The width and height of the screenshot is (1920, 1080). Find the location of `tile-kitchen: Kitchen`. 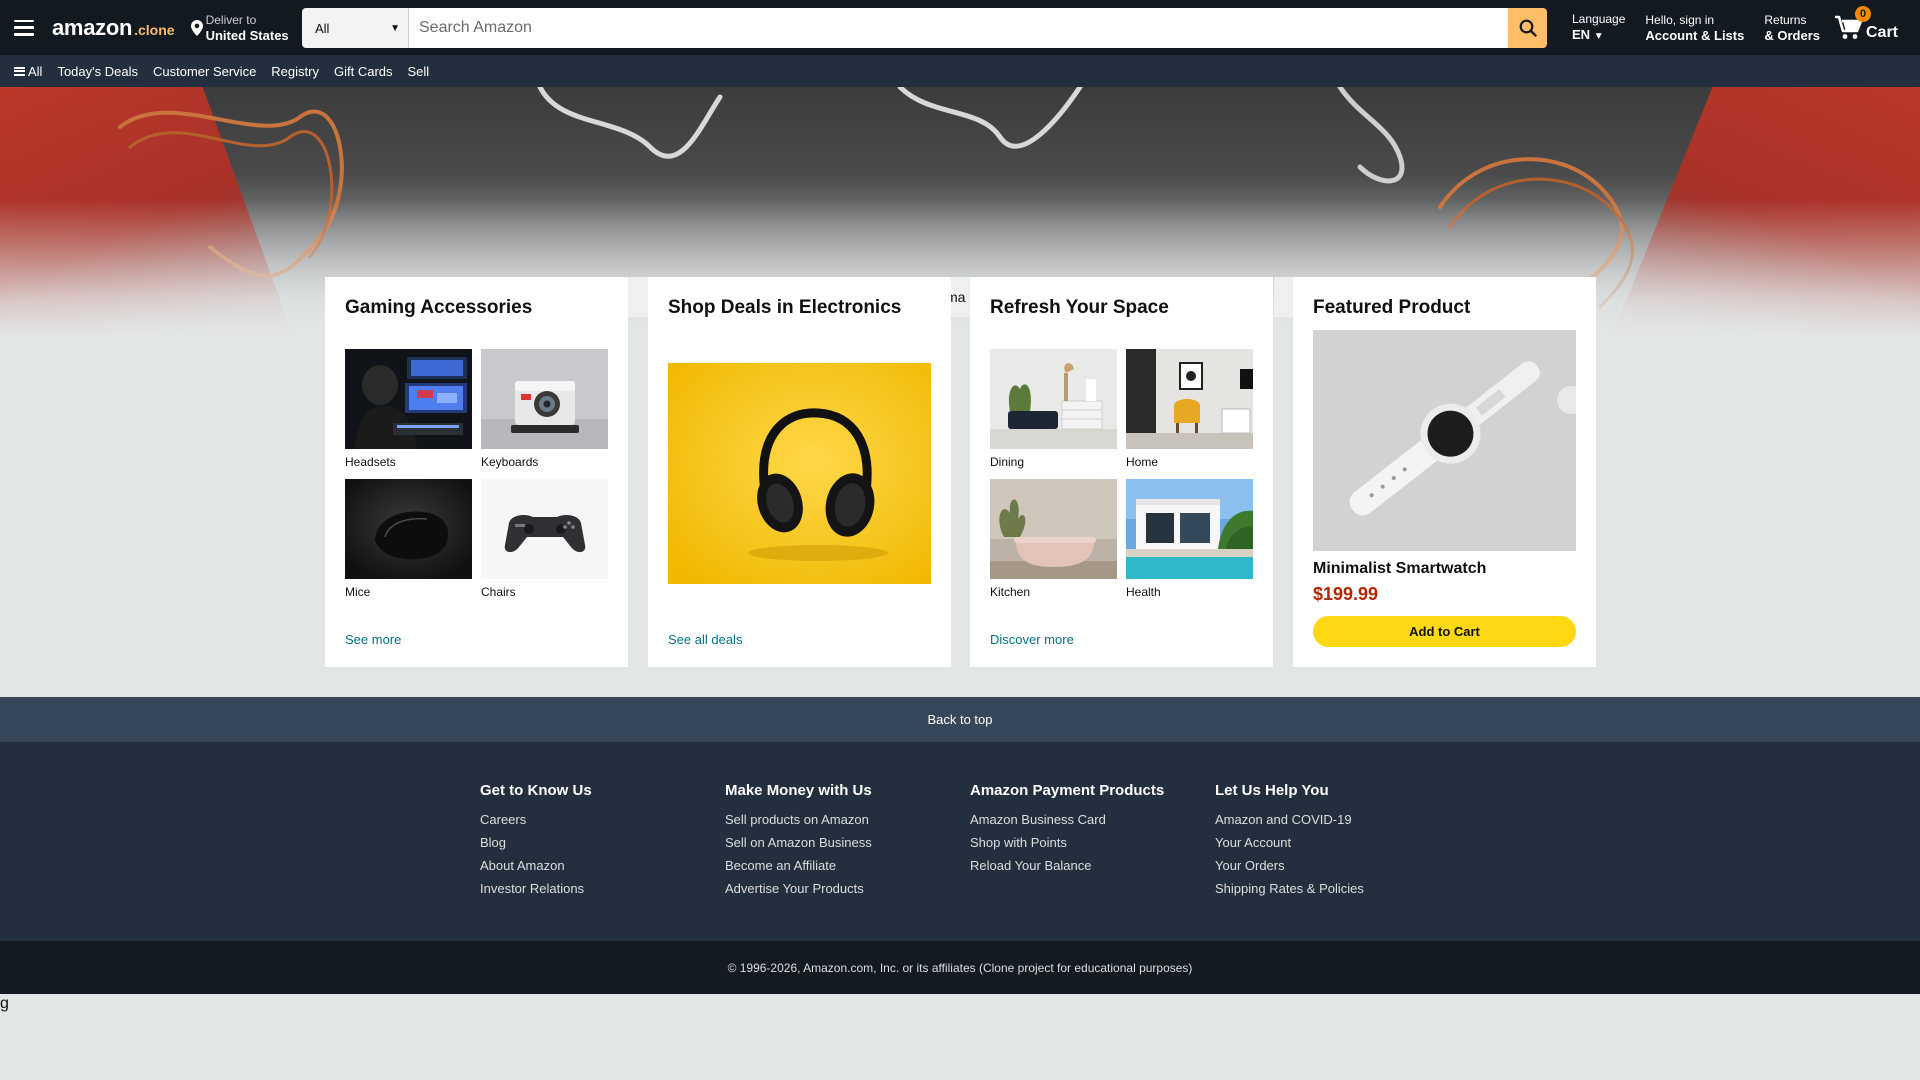

tile-kitchen: Kitchen is located at coordinates (1053, 544).